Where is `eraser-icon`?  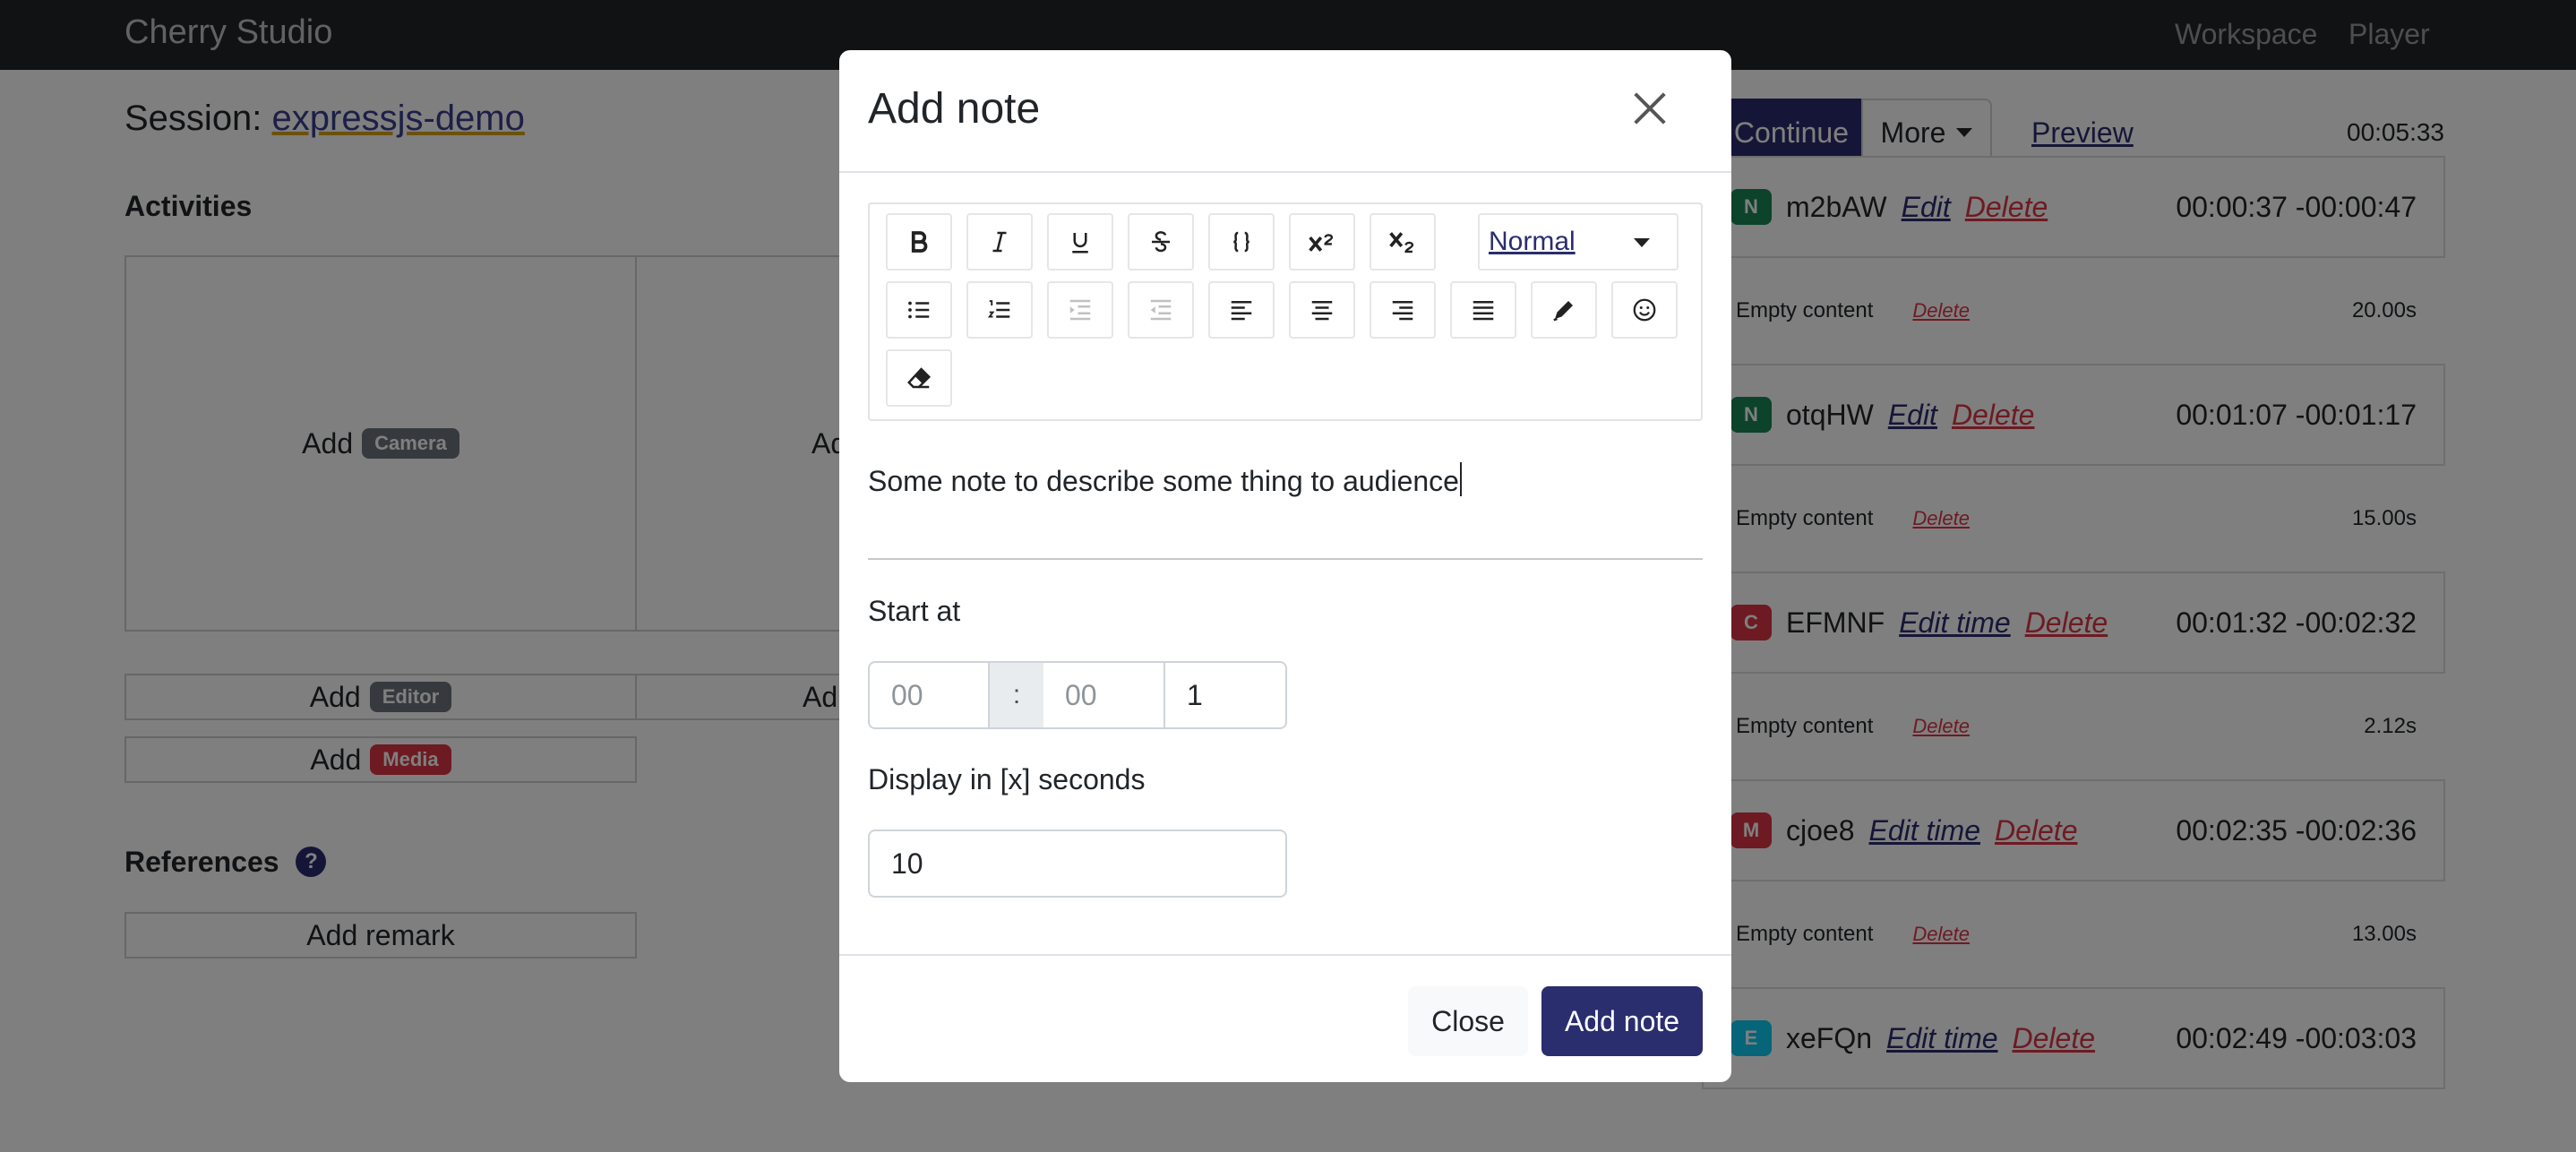
eraser-icon is located at coordinates (919, 378).